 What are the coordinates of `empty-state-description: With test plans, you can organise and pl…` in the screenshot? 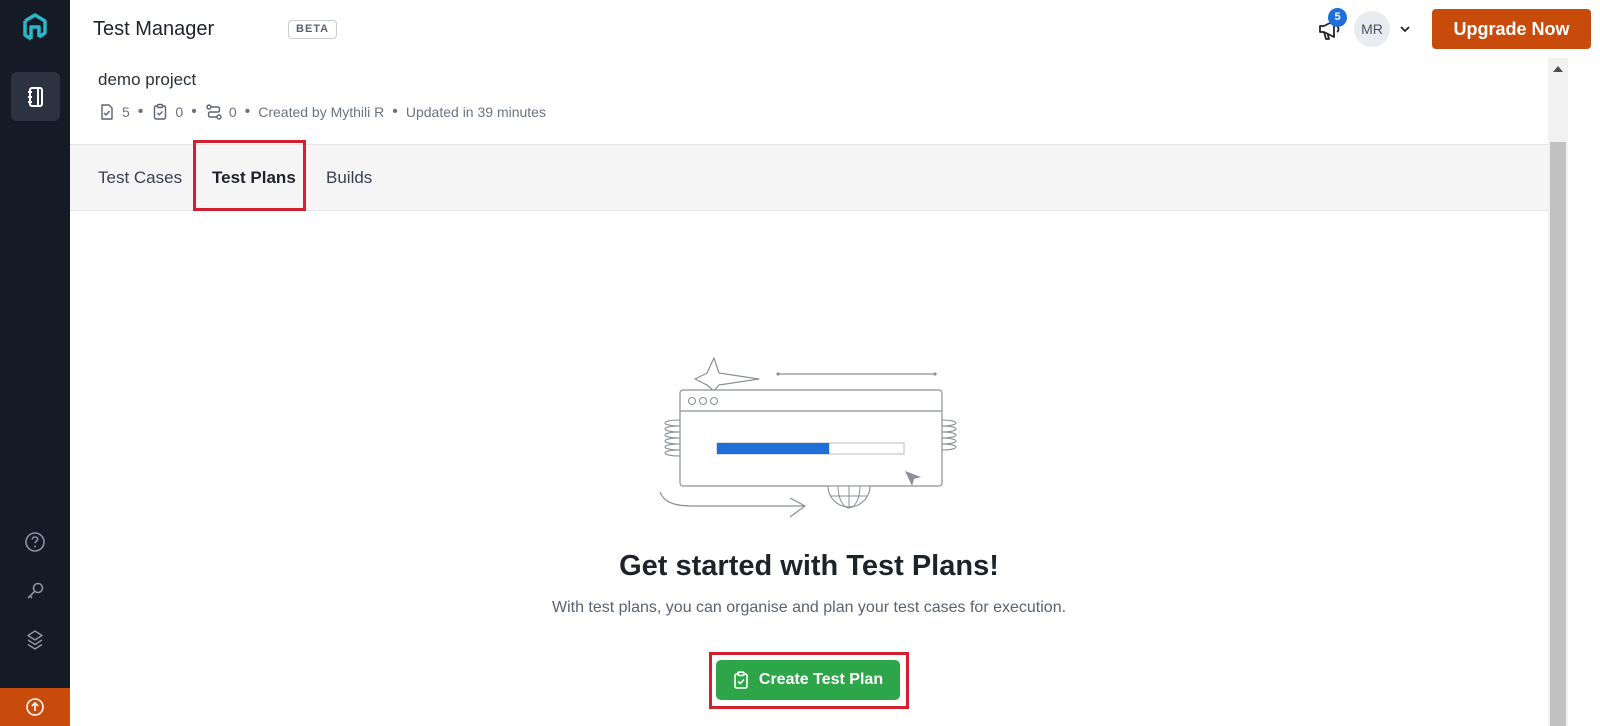 It's located at (809, 607).